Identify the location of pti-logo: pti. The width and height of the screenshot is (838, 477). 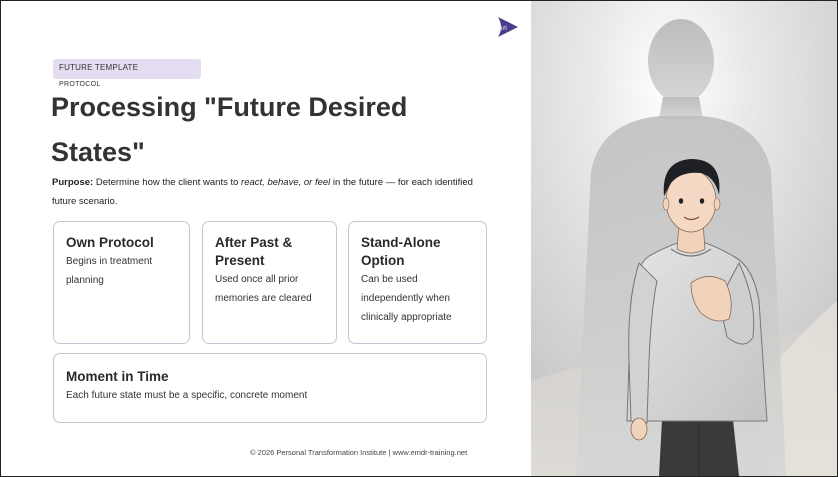
(508, 27).